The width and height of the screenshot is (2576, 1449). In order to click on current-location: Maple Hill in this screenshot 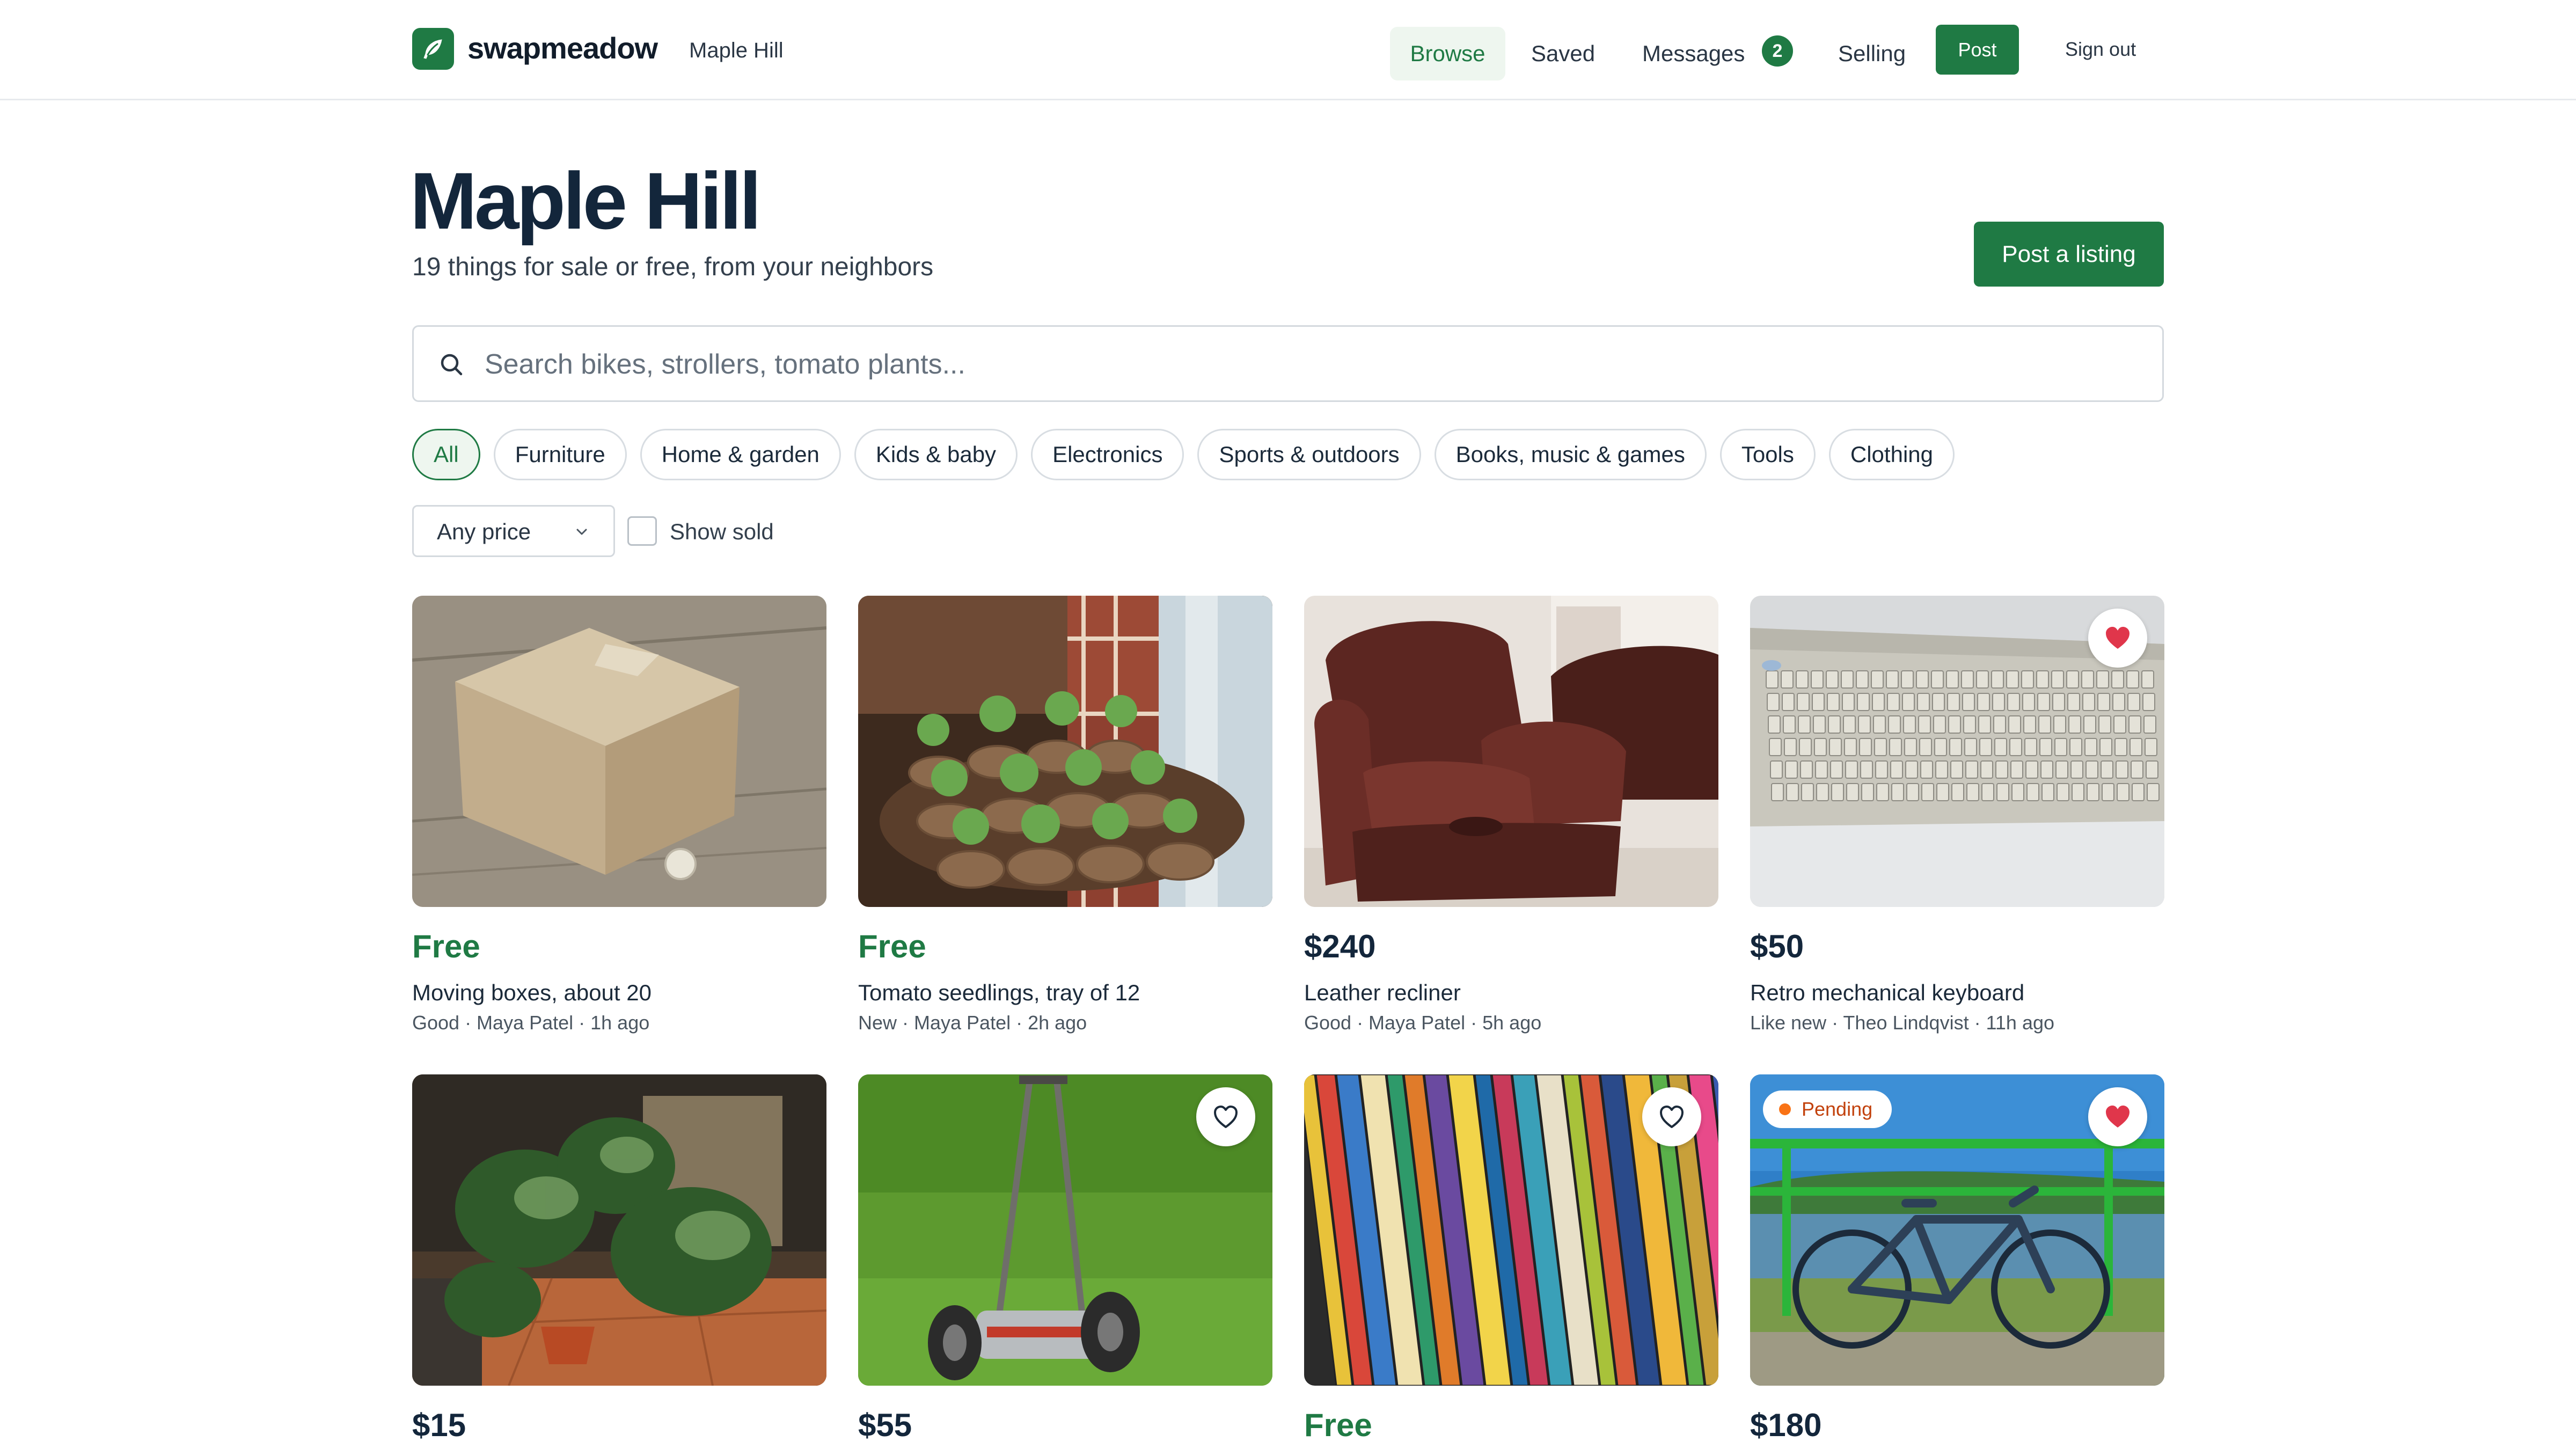, I will do `click(736, 50)`.